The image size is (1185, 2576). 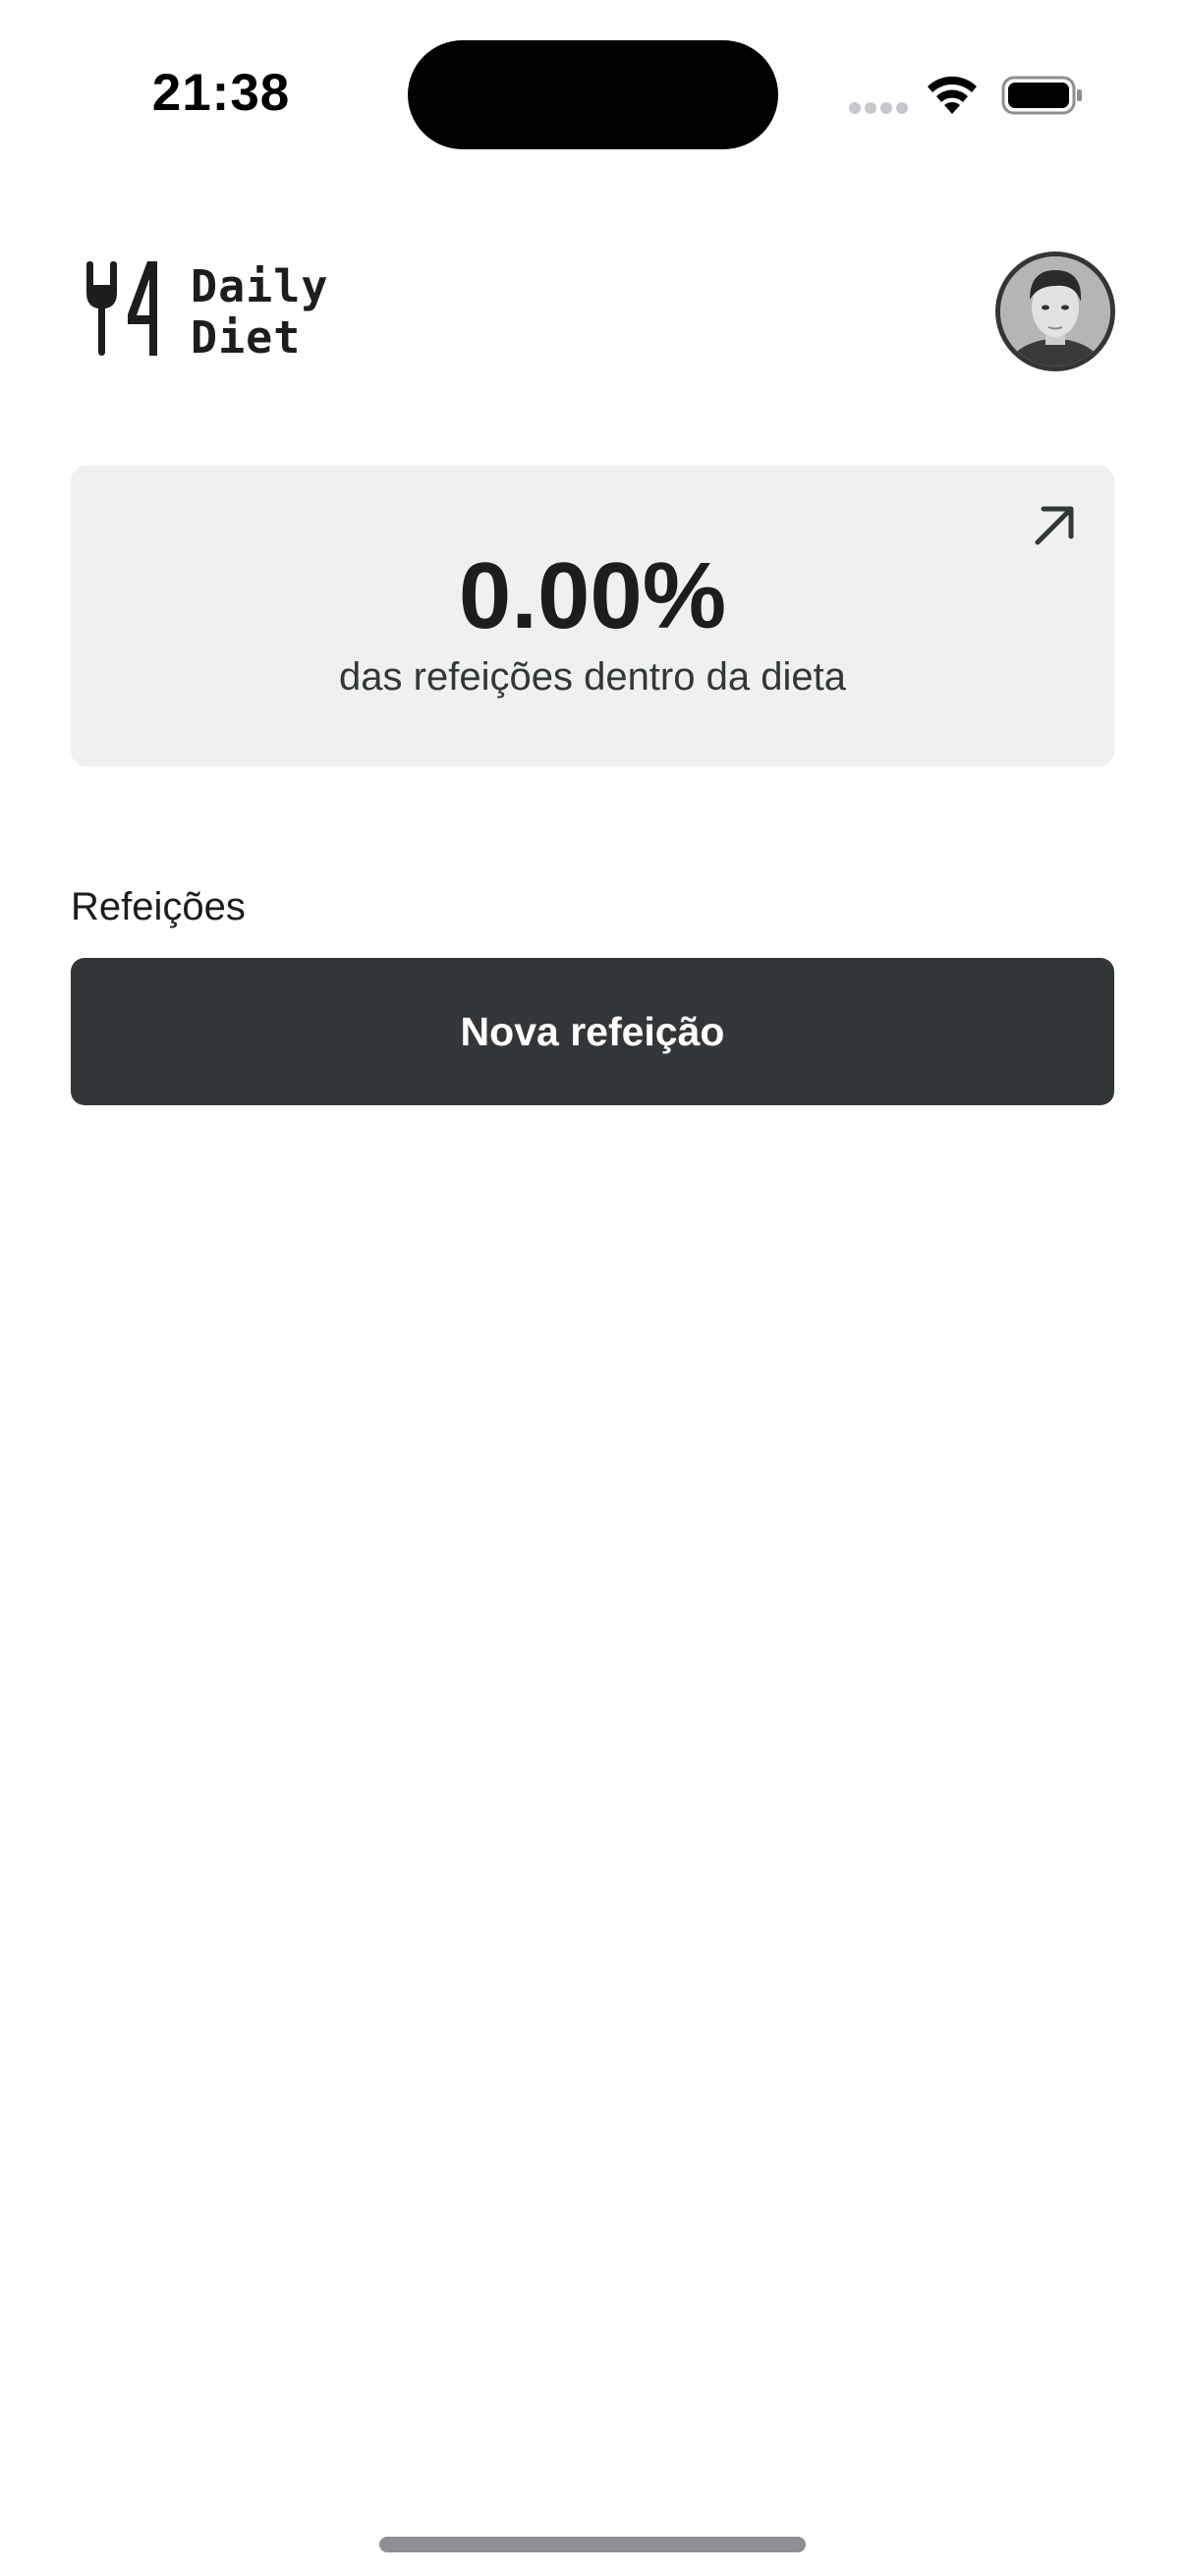 What do you see at coordinates (592, 1031) in the screenshot?
I see `new-meal-button: Nova refeição` at bounding box center [592, 1031].